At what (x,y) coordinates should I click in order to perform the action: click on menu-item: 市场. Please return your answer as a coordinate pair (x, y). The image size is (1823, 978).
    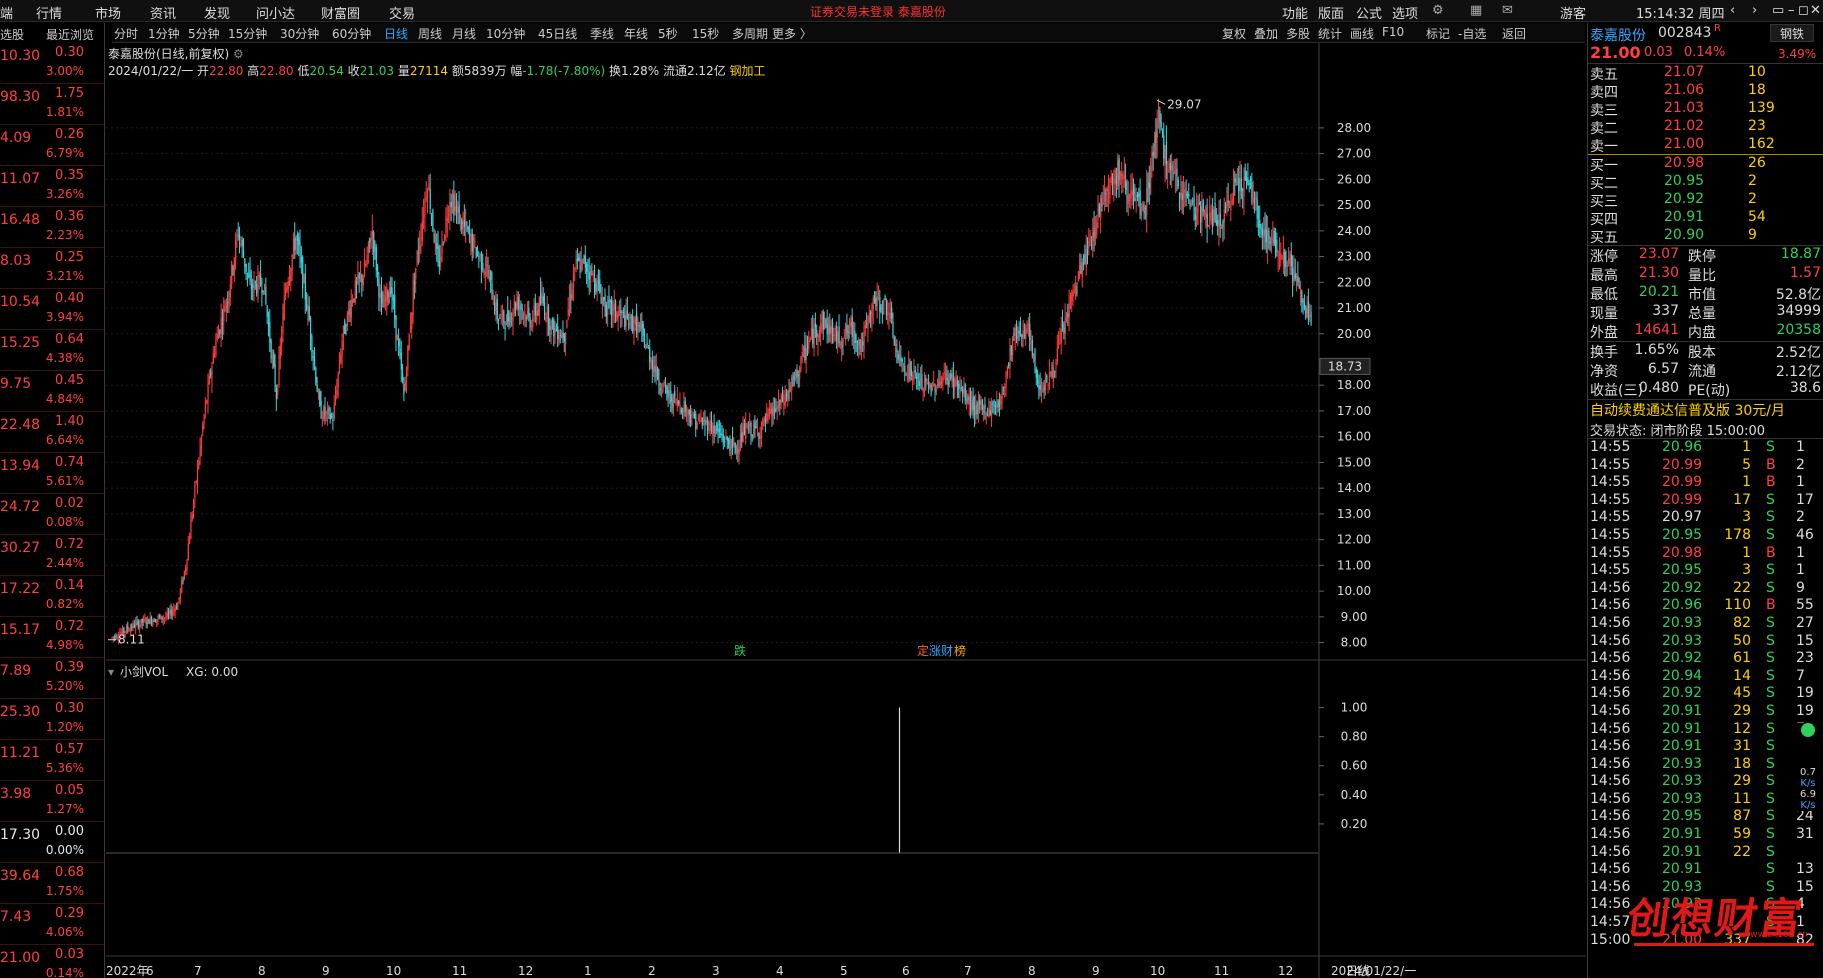
    Looking at the image, I should click on (108, 12).